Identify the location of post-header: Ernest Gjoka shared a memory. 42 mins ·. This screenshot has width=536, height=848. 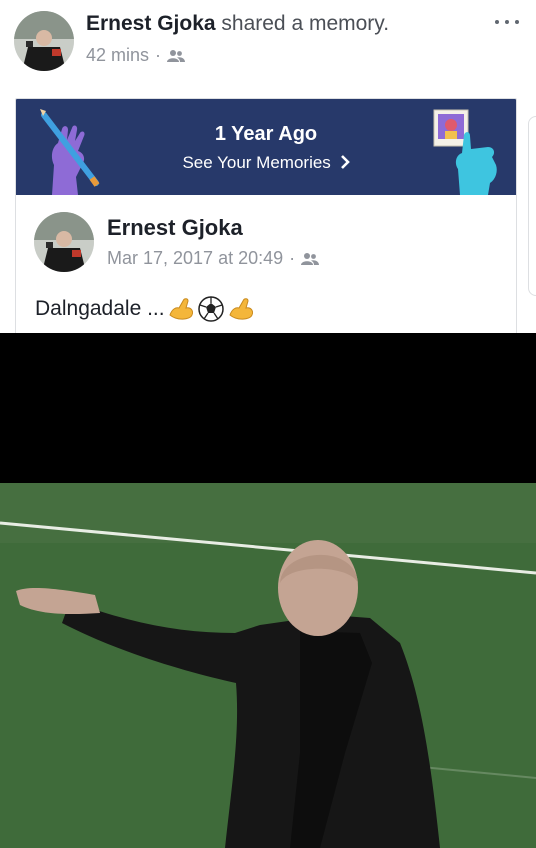
(268, 43).